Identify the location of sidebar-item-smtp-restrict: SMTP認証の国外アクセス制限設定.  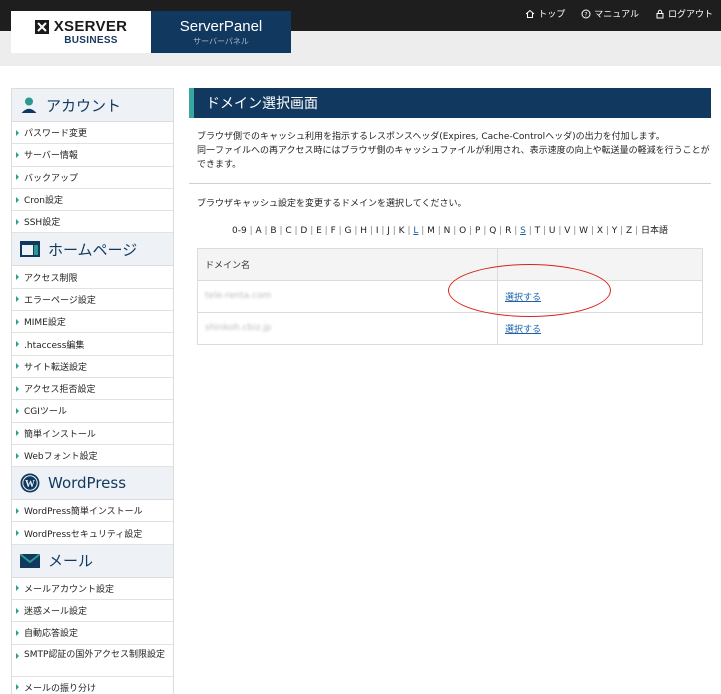
(92, 661).